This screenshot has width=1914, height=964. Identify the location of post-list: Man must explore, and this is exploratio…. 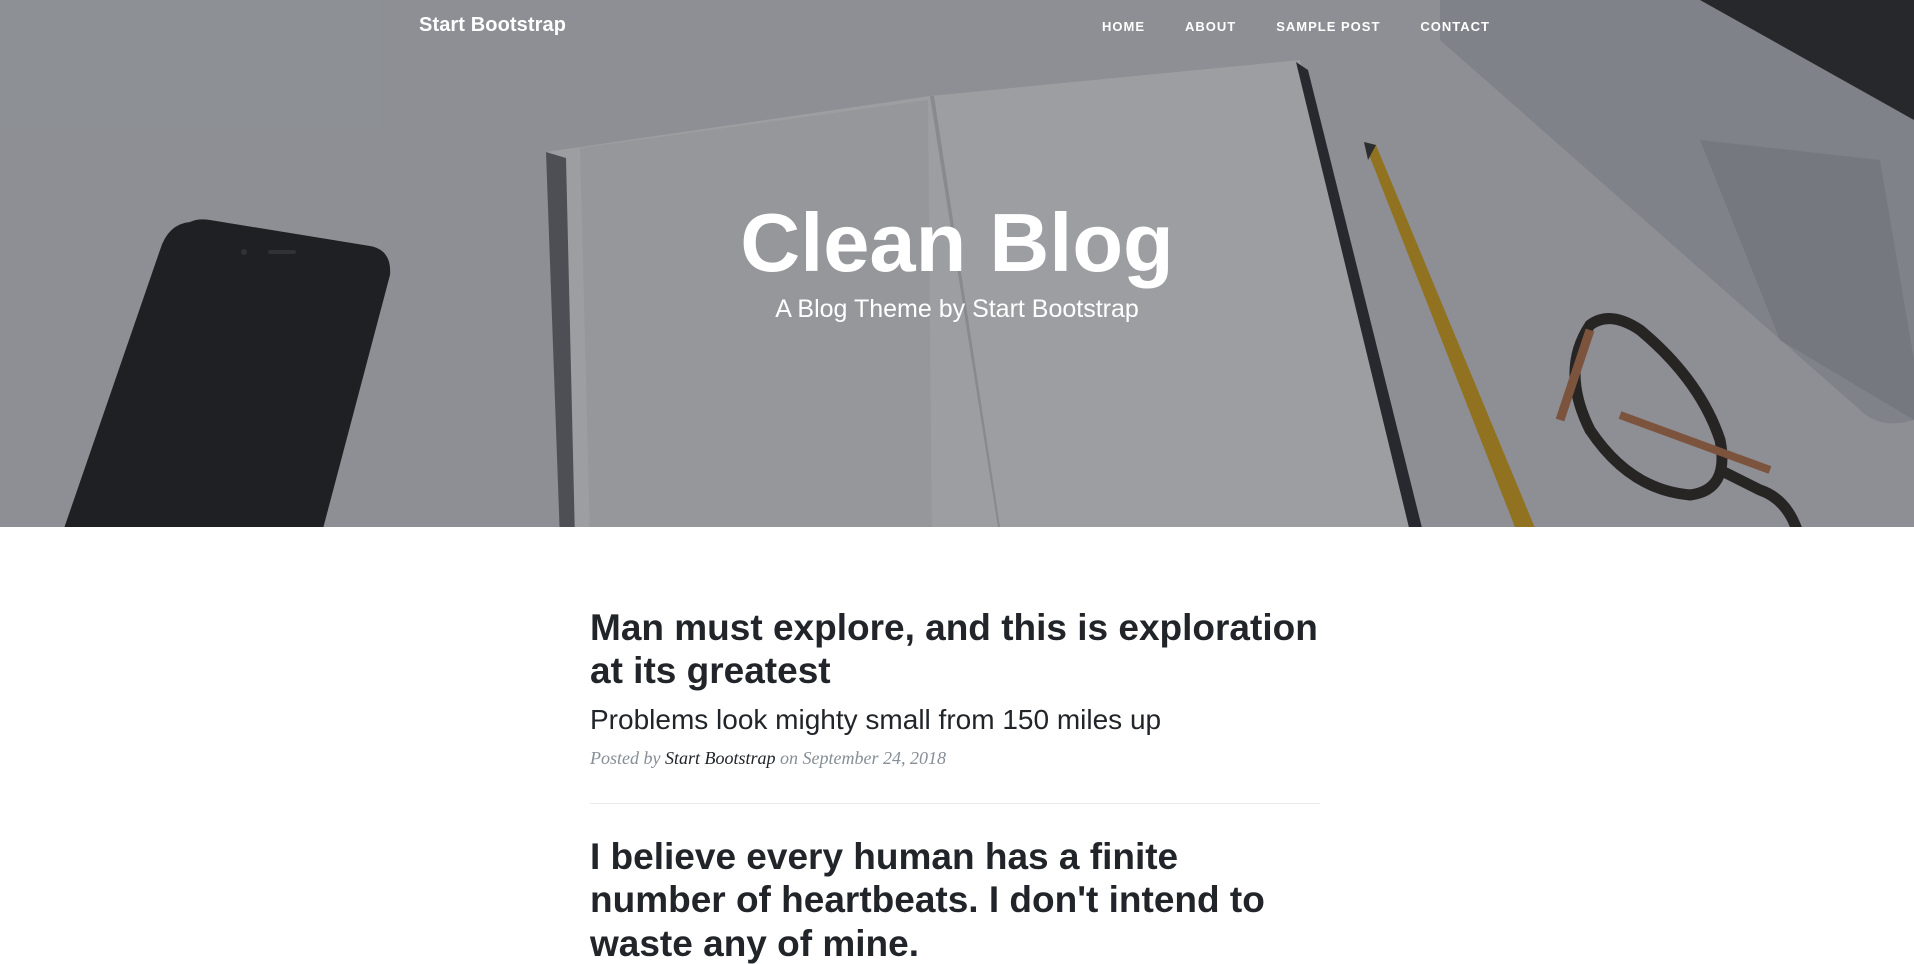
(955, 785).